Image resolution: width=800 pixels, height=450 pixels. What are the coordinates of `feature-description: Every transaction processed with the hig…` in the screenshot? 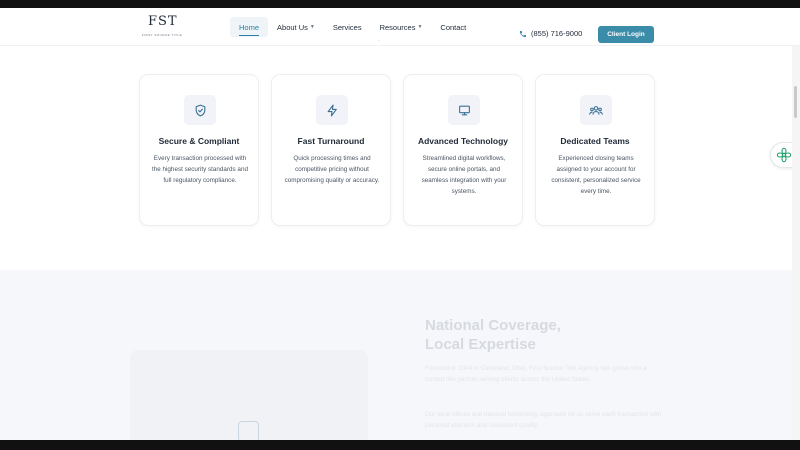 It's located at (200, 169).